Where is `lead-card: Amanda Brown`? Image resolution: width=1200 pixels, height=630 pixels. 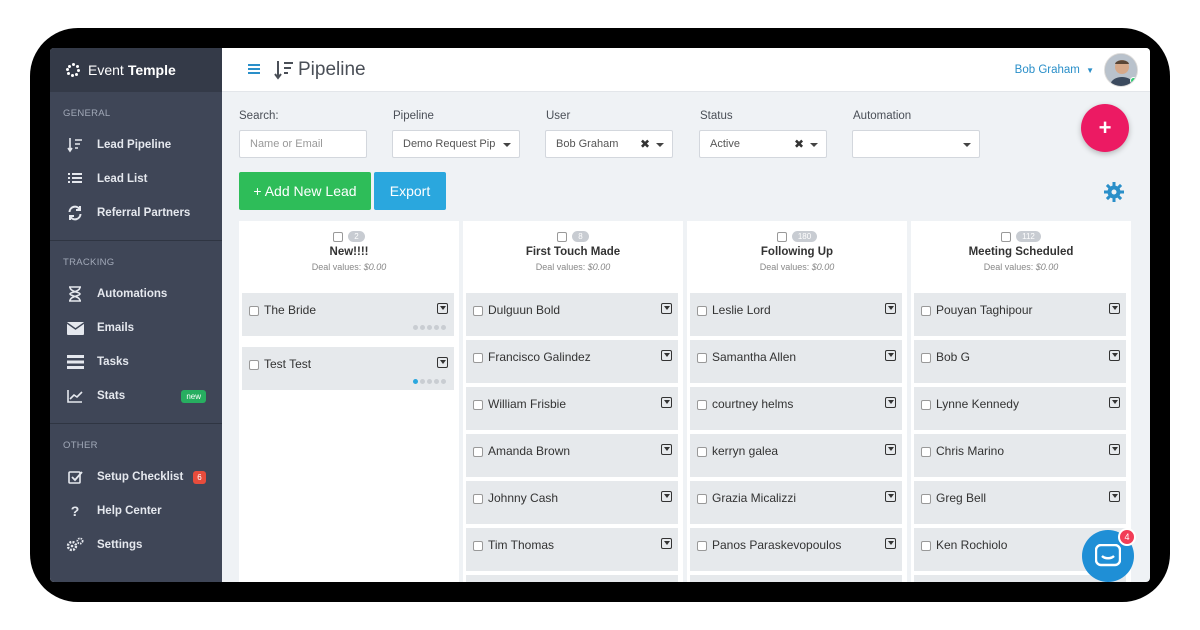 lead-card: Amanda Brown is located at coordinates (572, 455).